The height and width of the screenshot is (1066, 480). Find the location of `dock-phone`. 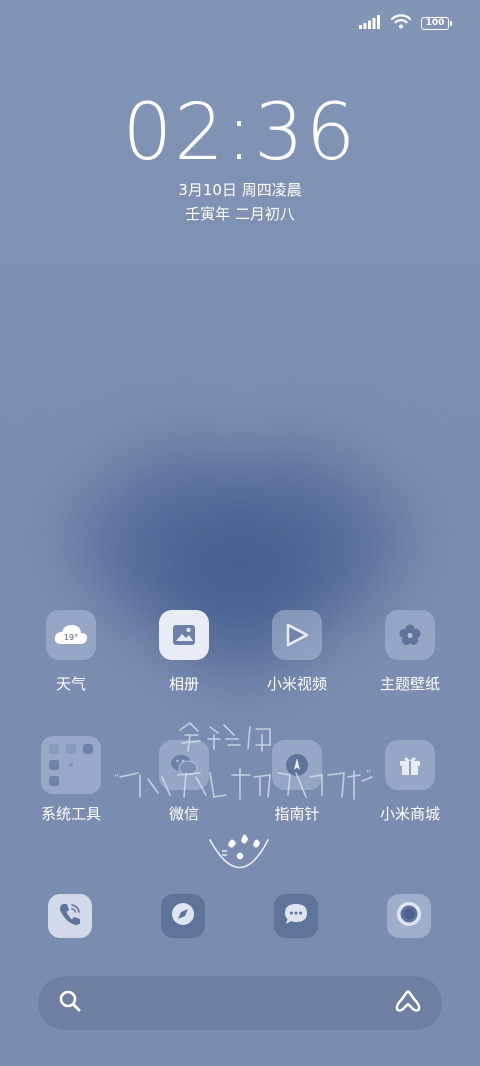

dock-phone is located at coordinates (70, 916).